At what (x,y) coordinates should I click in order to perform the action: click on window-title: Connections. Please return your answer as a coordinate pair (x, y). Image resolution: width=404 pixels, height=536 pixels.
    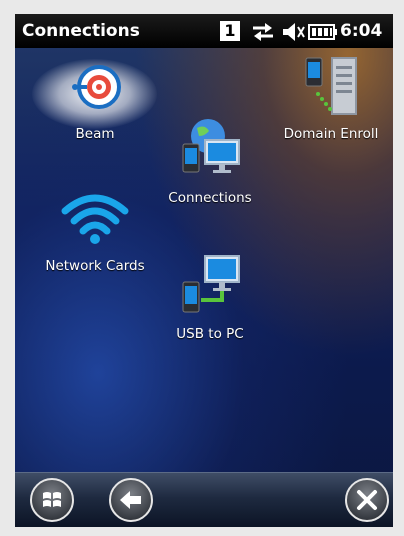
    Looking at the image, I should click on (81, 31).